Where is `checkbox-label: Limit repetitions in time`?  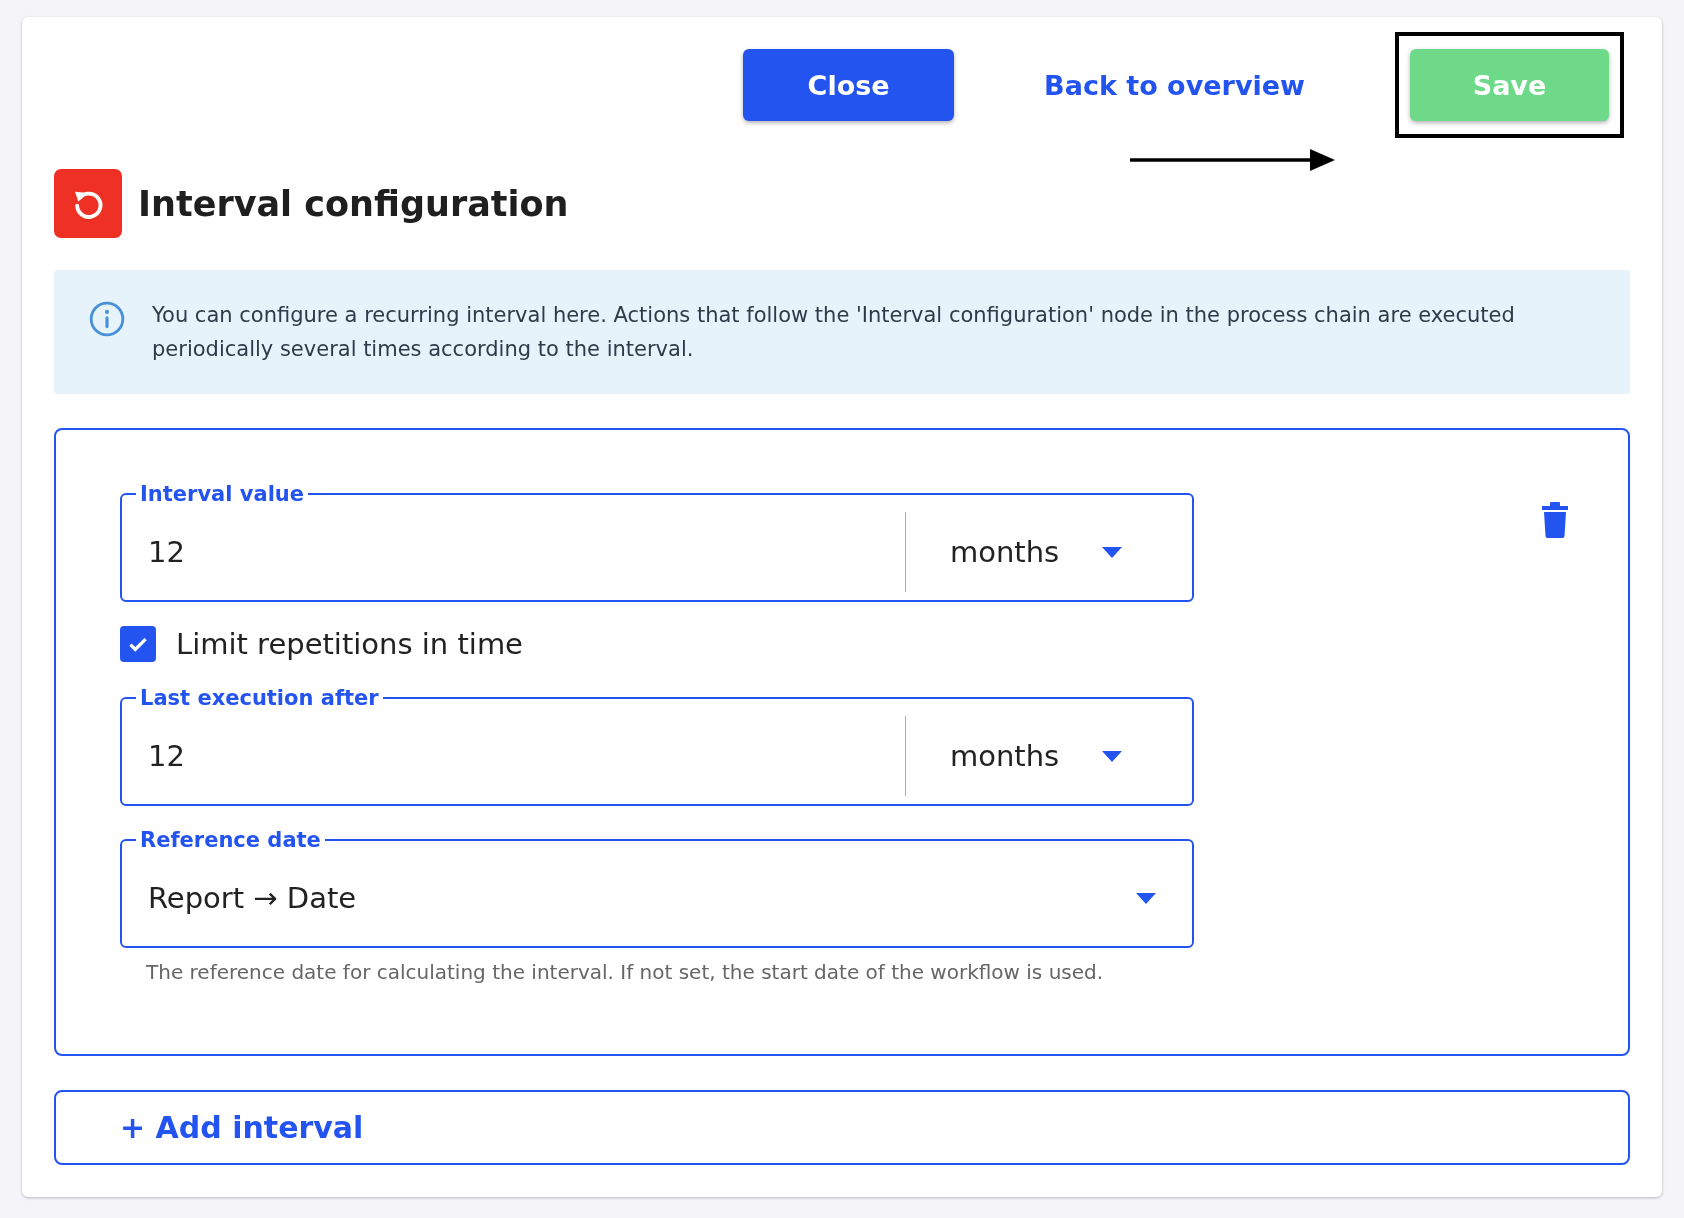 checkbox-label: Limit repetitions in time is located at coordinates (349, 644).